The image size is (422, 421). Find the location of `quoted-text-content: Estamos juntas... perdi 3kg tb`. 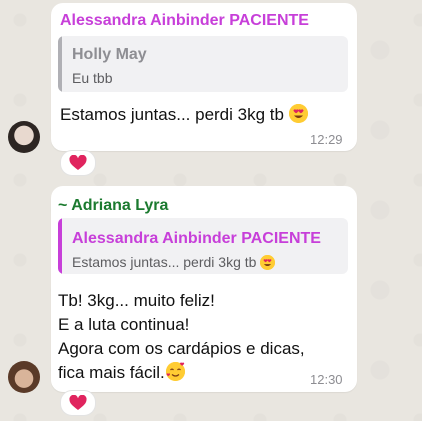

quoted-text-content: Estamos juntas... perdi 3kg tb is located at coordinates (164, 262).